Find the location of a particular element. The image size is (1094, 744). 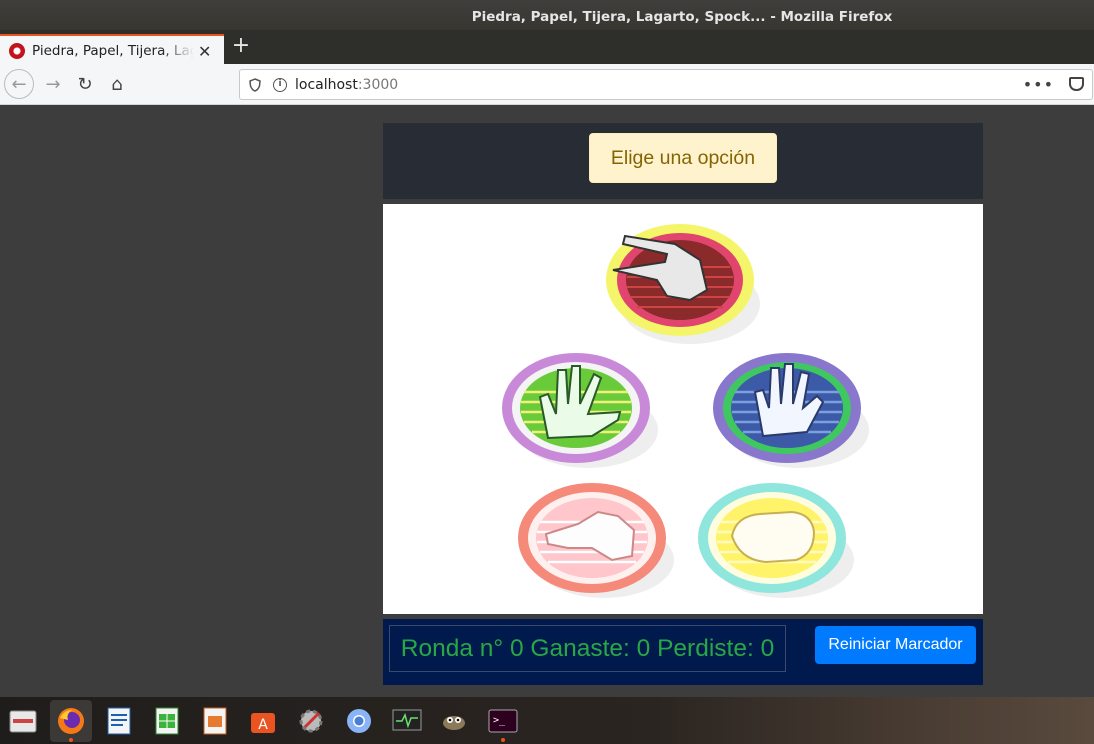

score-display: Ronda n° 0 Ganaste: 0 Perdiste: 0 is located at coordinates (587, 648).